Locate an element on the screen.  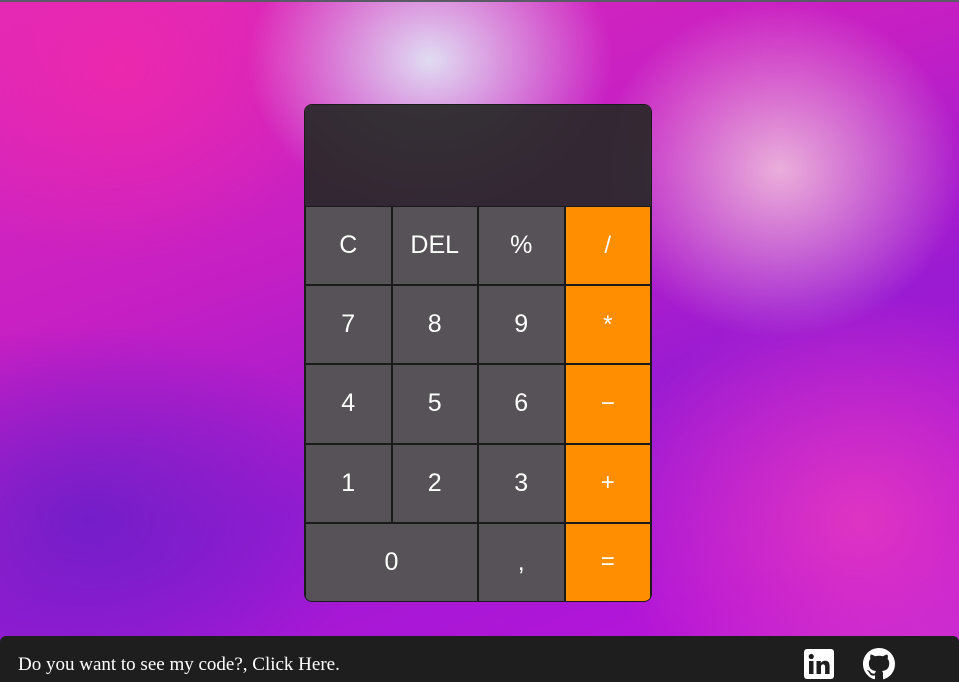
digit-3-button: 3 is located at coordinates (521, 483).